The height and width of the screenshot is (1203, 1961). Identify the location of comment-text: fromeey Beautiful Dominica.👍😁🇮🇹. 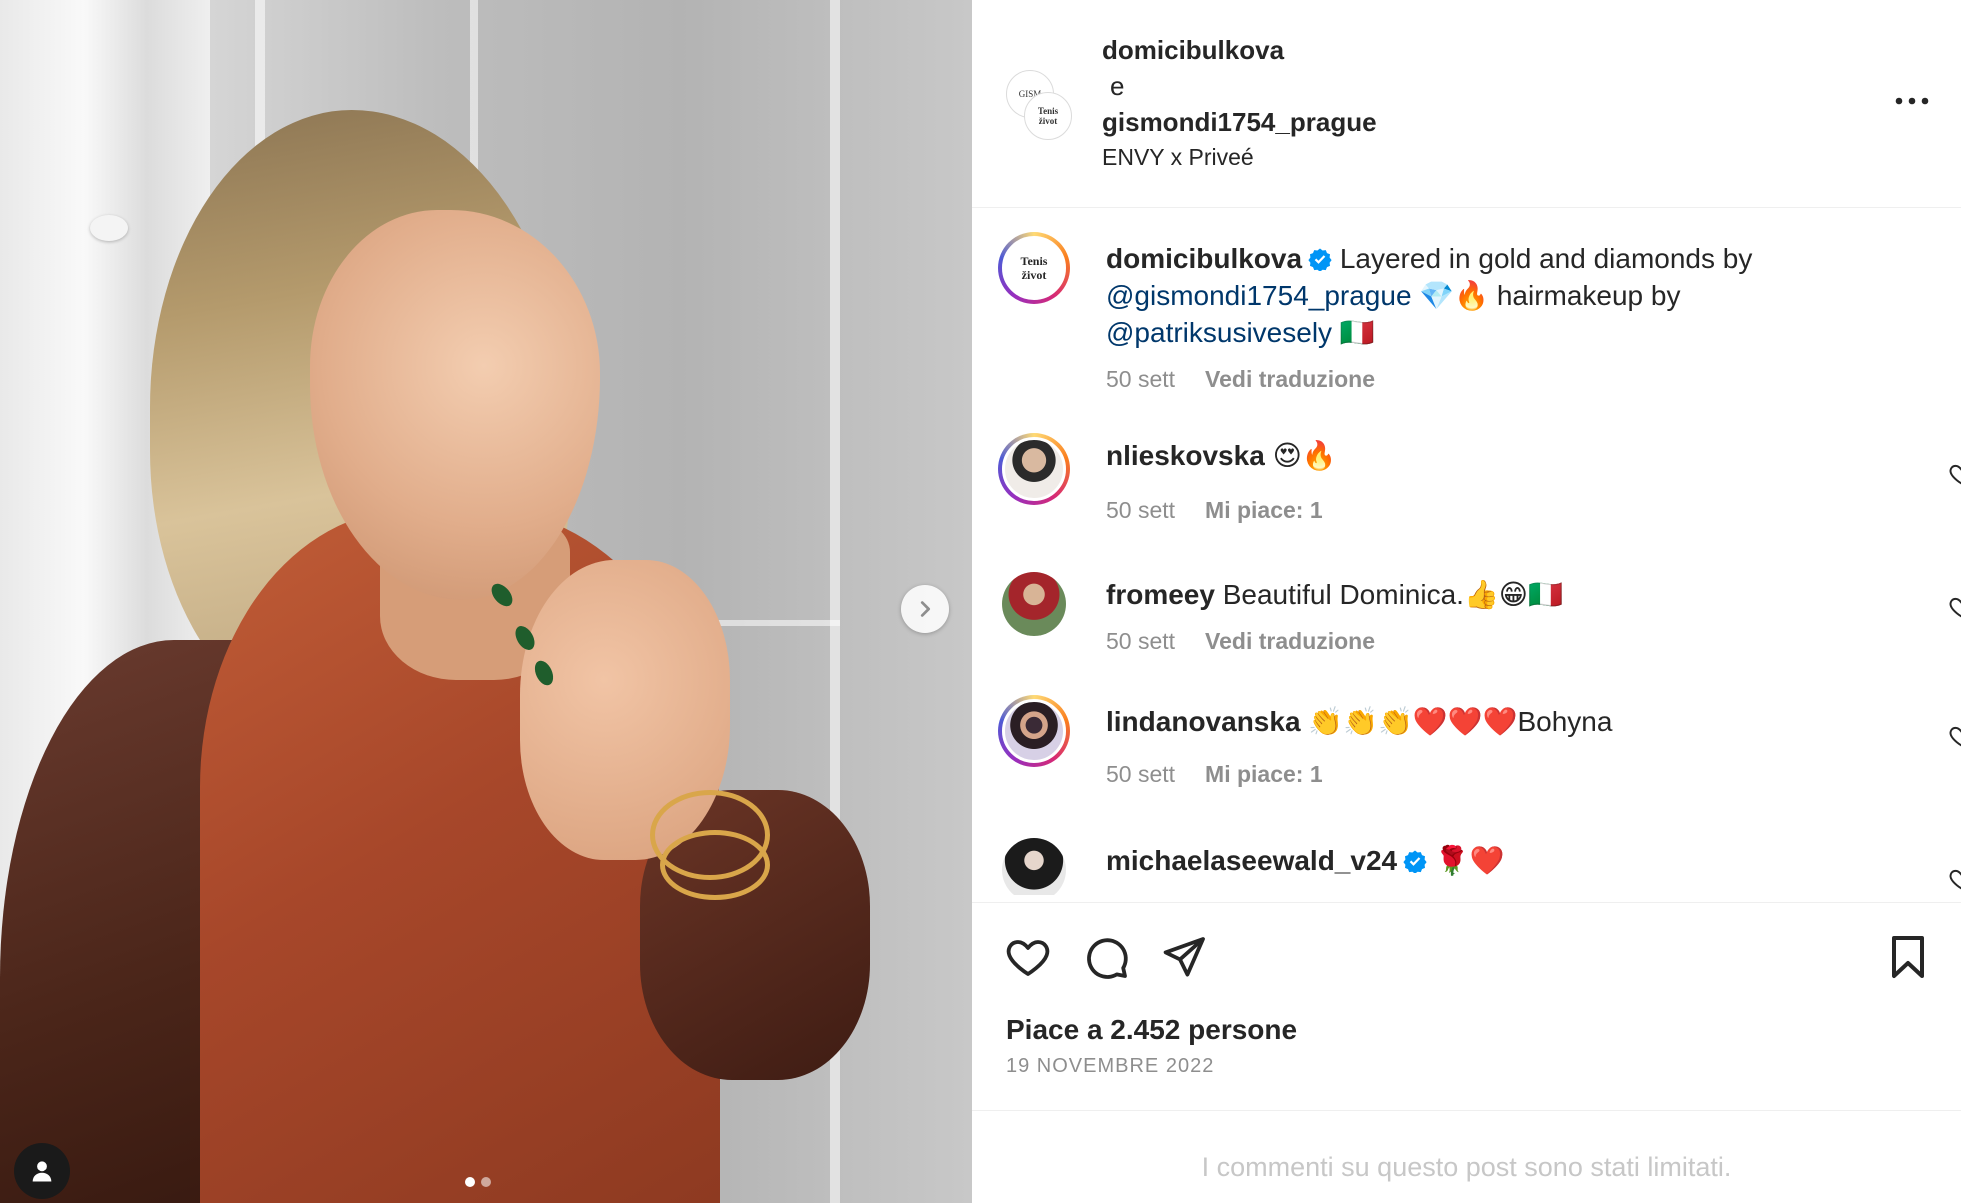
(1476, 594).